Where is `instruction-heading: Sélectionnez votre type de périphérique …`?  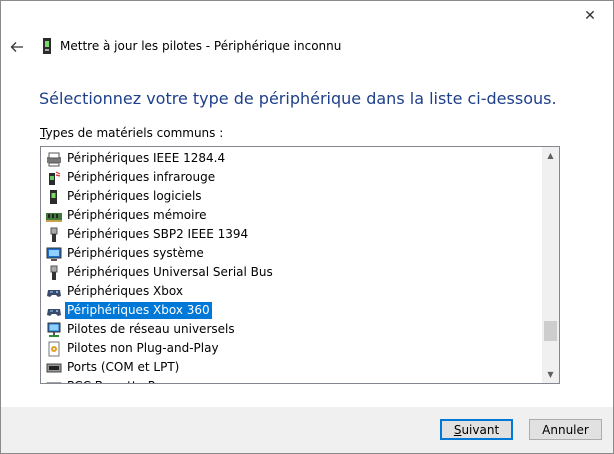 instruction-heading: Sélectionnez votre type de périphérique … is located at coordinates (298, 98).